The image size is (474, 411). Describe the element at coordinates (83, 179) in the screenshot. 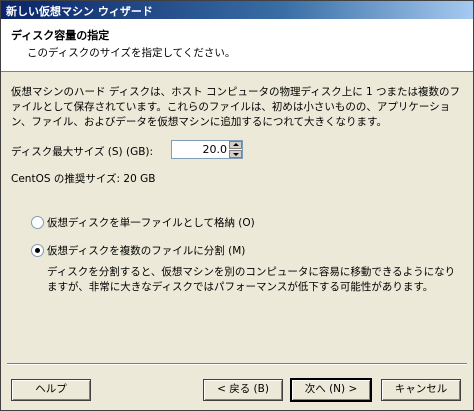

I see `recommended-size: CentOS の推奨サイズ: 20 GB` at that location.